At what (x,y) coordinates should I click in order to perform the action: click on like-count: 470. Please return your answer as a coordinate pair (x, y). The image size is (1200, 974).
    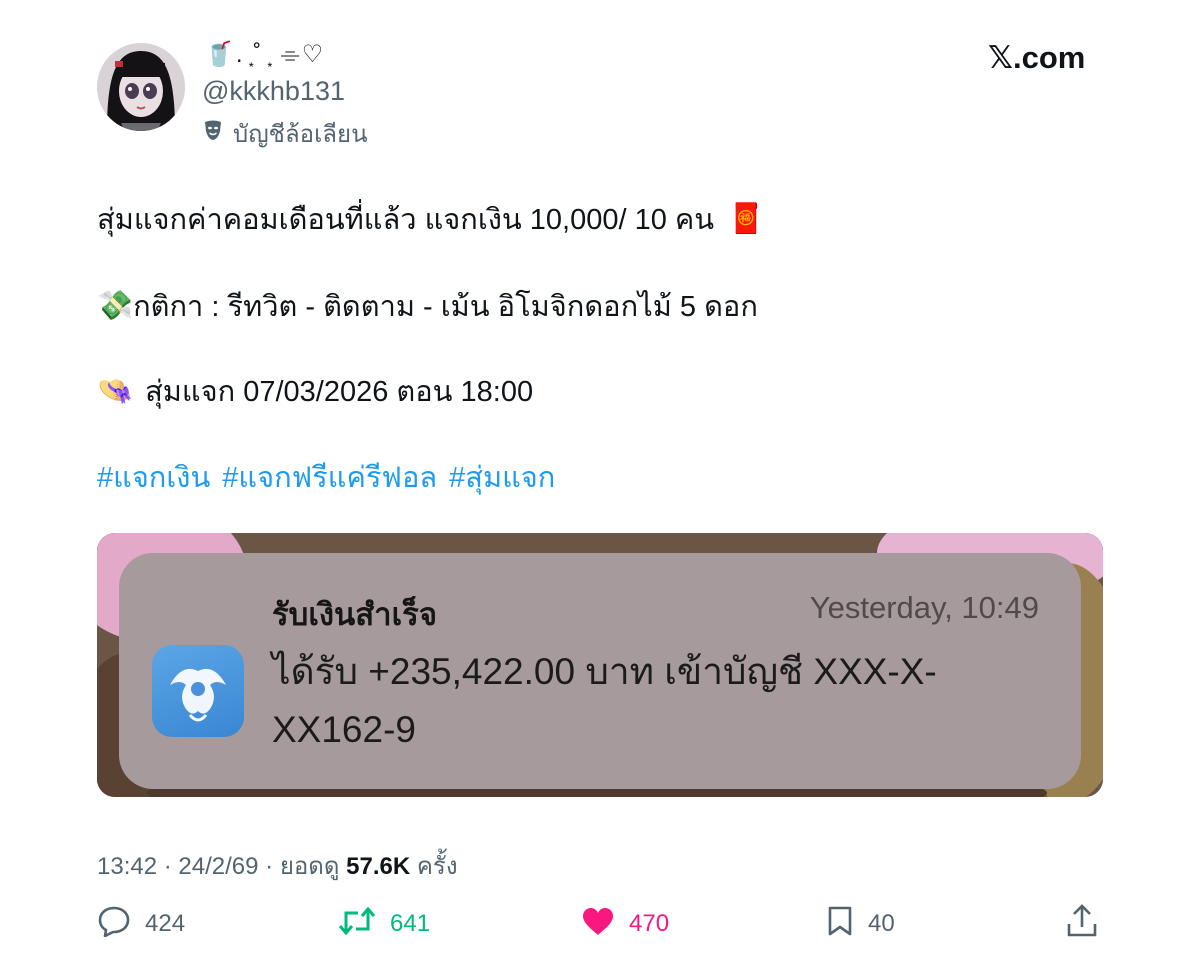
    Looking at the image, I should click on (649, 923).